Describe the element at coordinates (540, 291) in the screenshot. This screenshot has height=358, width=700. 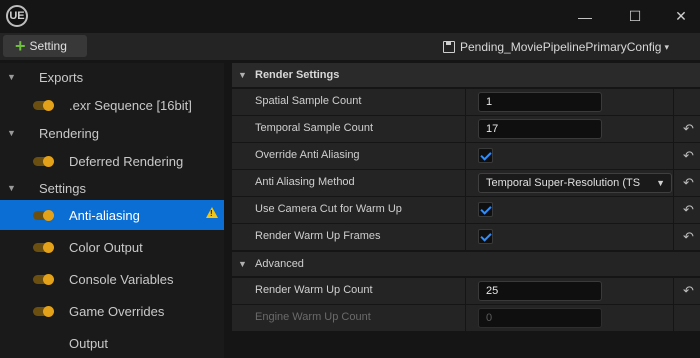
I see `render-warm-up-count-input: 25` at that location.